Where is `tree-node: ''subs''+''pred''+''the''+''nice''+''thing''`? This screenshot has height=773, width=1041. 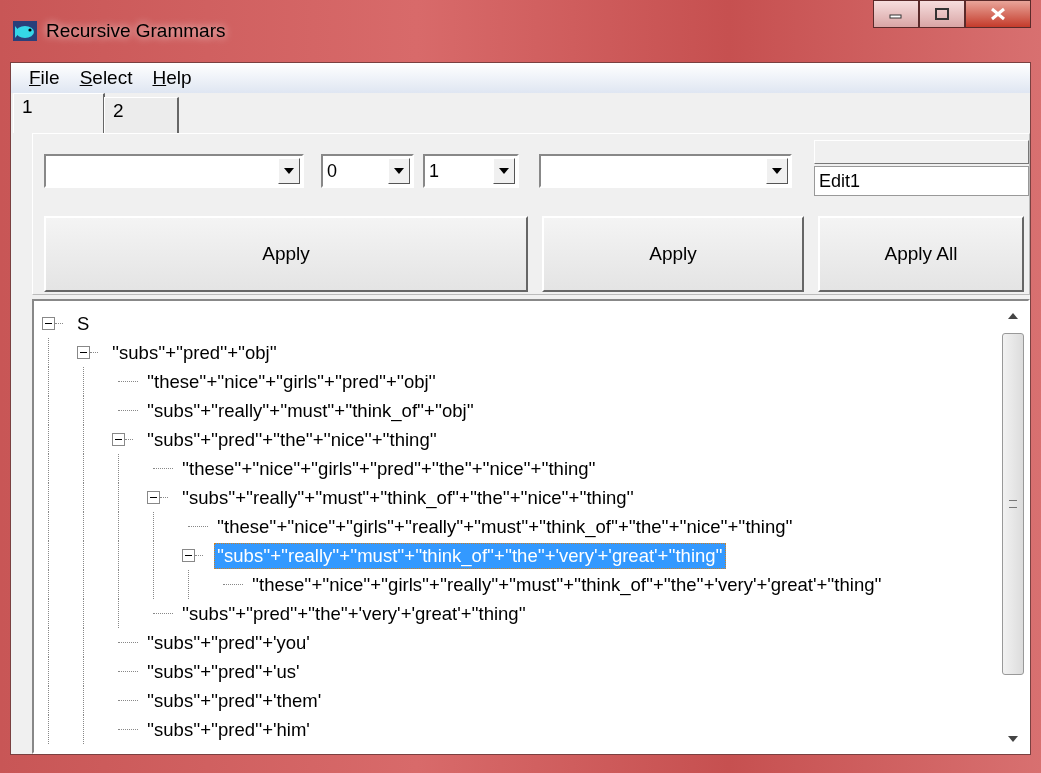
tree-node: ''subs''+''pred''+''the''+''nice''+''thing'' is located at coordinates (292, 439).